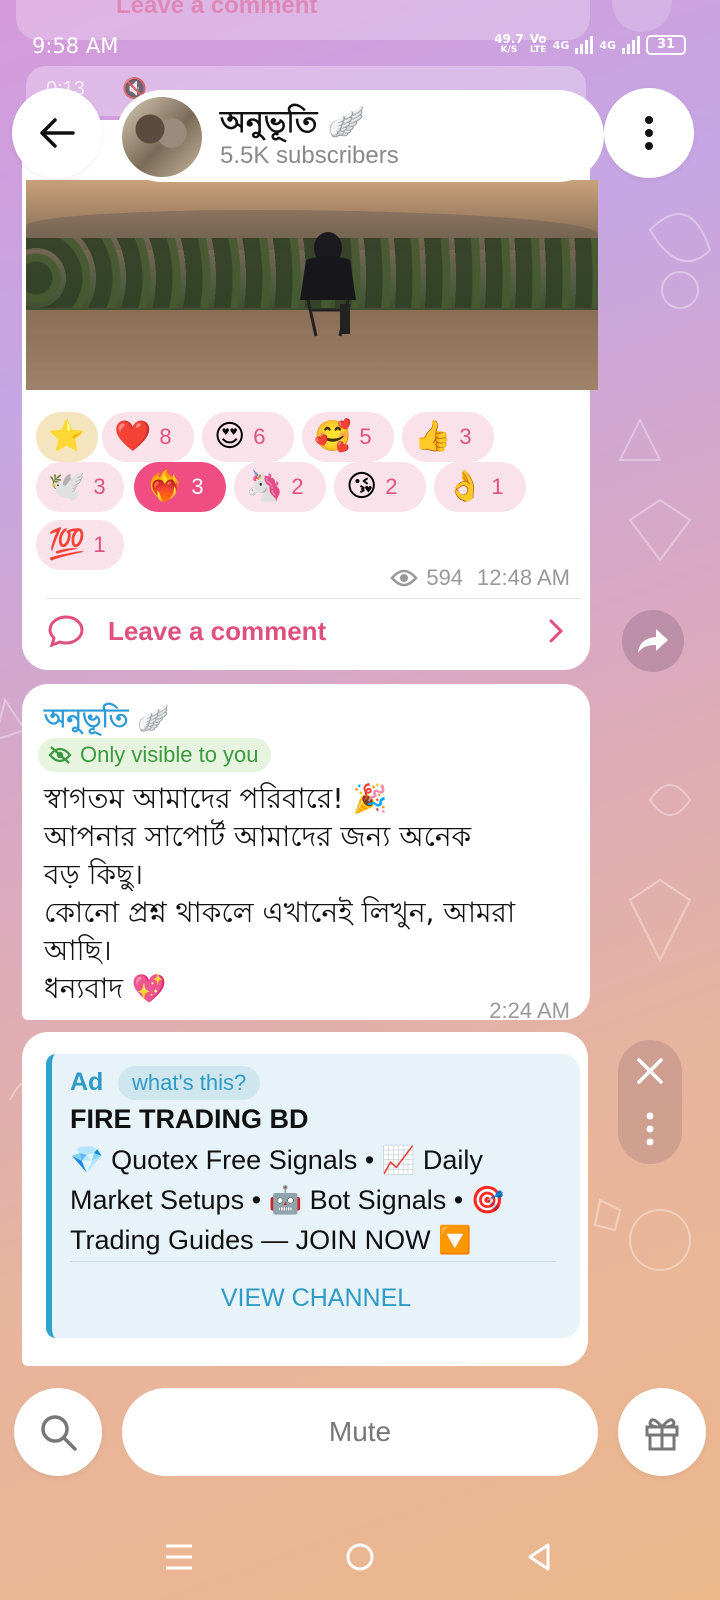 Image resolution: width=720 pixels, height=1600 pixels. I want to click on ad-label: Ad, so click(87, 1082).